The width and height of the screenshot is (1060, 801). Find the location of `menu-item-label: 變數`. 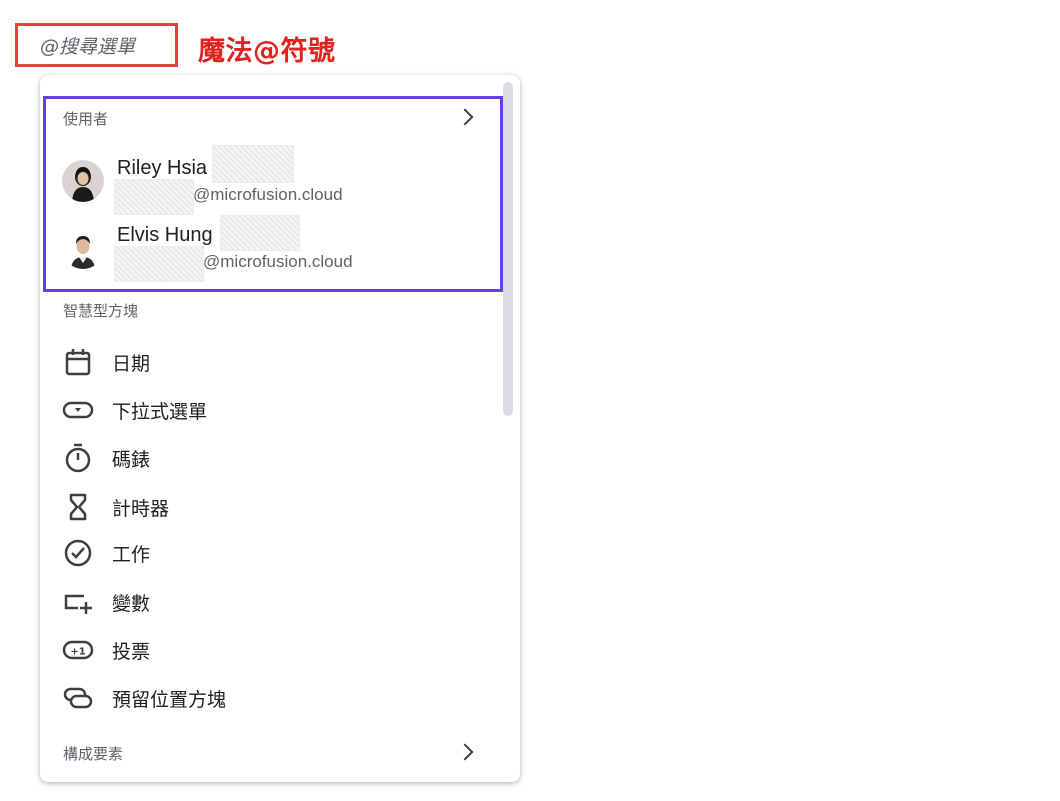

menu-item-label: 變數 is located at coordinates (131, 603).